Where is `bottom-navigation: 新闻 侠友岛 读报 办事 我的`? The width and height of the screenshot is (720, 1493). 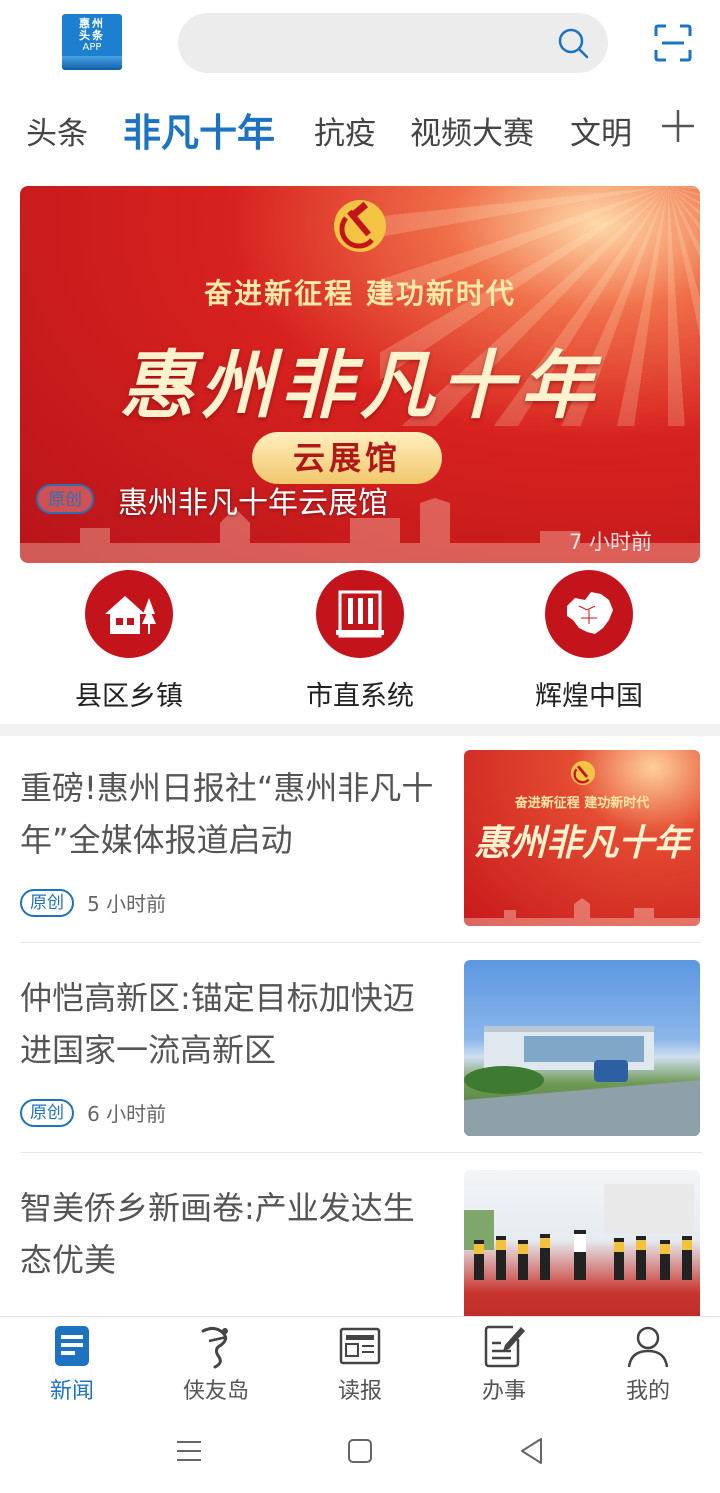 bottom-navigation: 新闻 侠友岛 读报 办事 我的 is located at coordinates (360, 1362).